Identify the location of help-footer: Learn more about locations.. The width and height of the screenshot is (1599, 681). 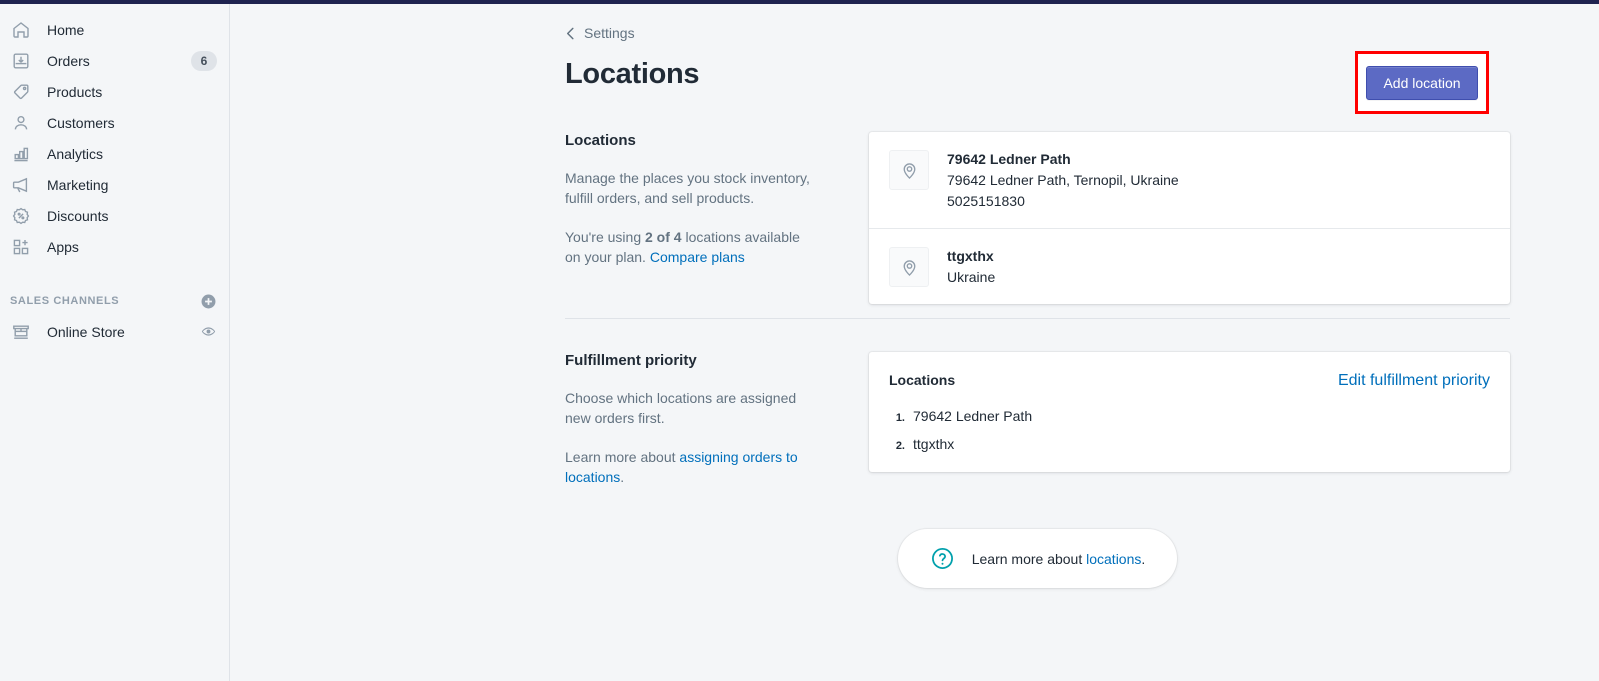
(1037, 558).